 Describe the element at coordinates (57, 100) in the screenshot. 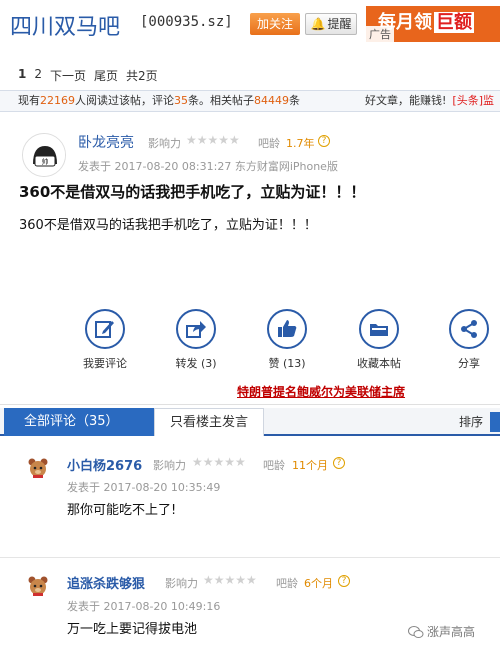

I see `reader-count: 22169` at that location.